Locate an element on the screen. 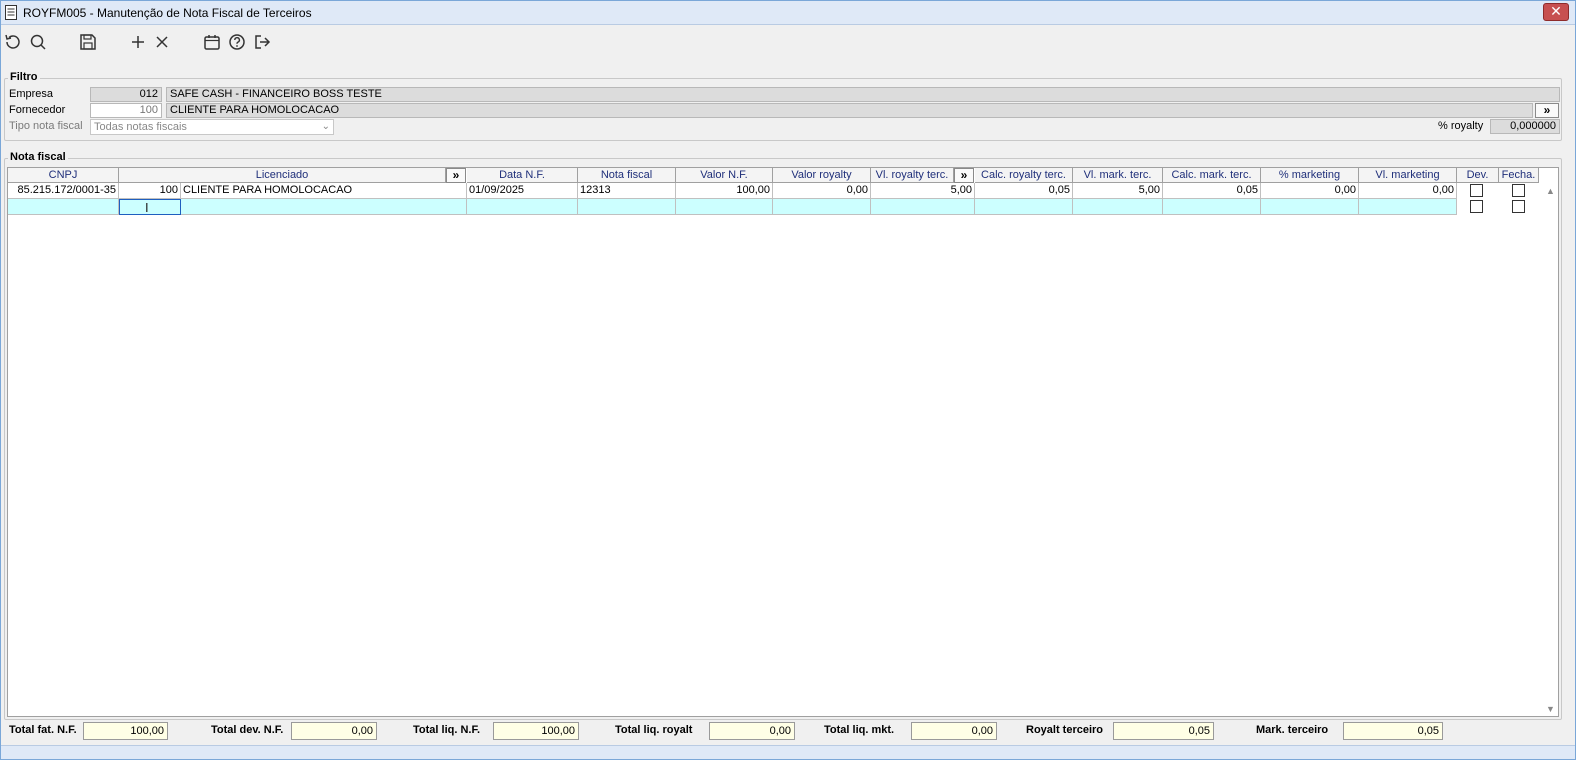  document-icon is located at coordinates (11, 12).